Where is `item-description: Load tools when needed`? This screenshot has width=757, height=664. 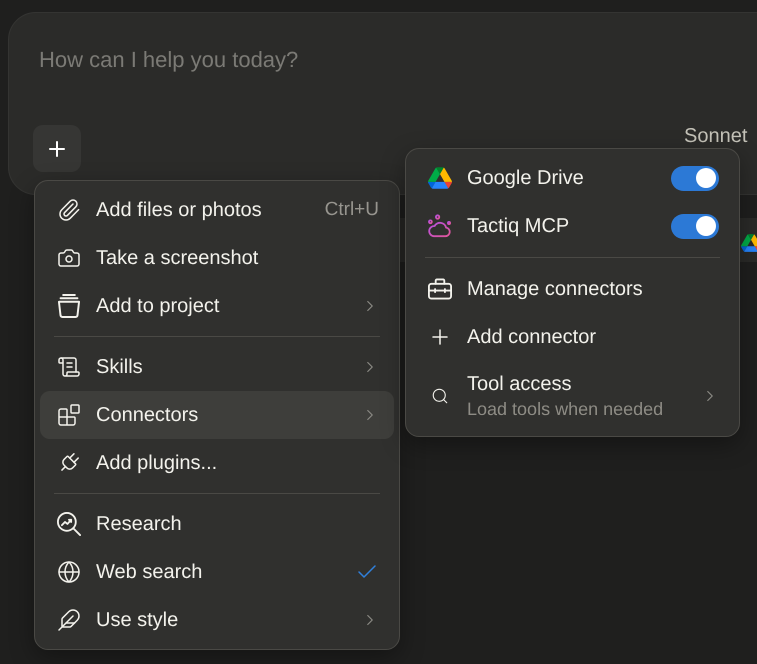 item-description: Load tools when needed is located at coordinates (565, 409).